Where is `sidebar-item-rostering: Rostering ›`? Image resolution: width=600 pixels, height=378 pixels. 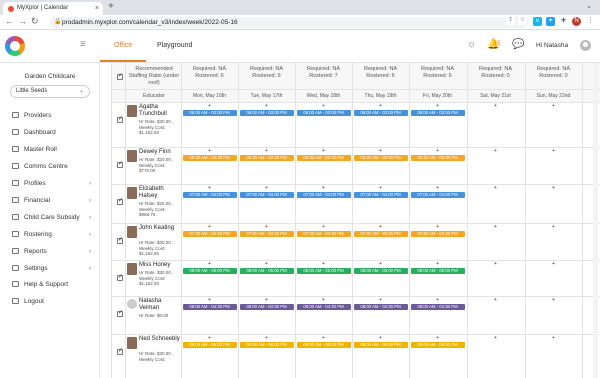 sidebar-item-rostering: Rostering › is located at coordinates (53, 235).